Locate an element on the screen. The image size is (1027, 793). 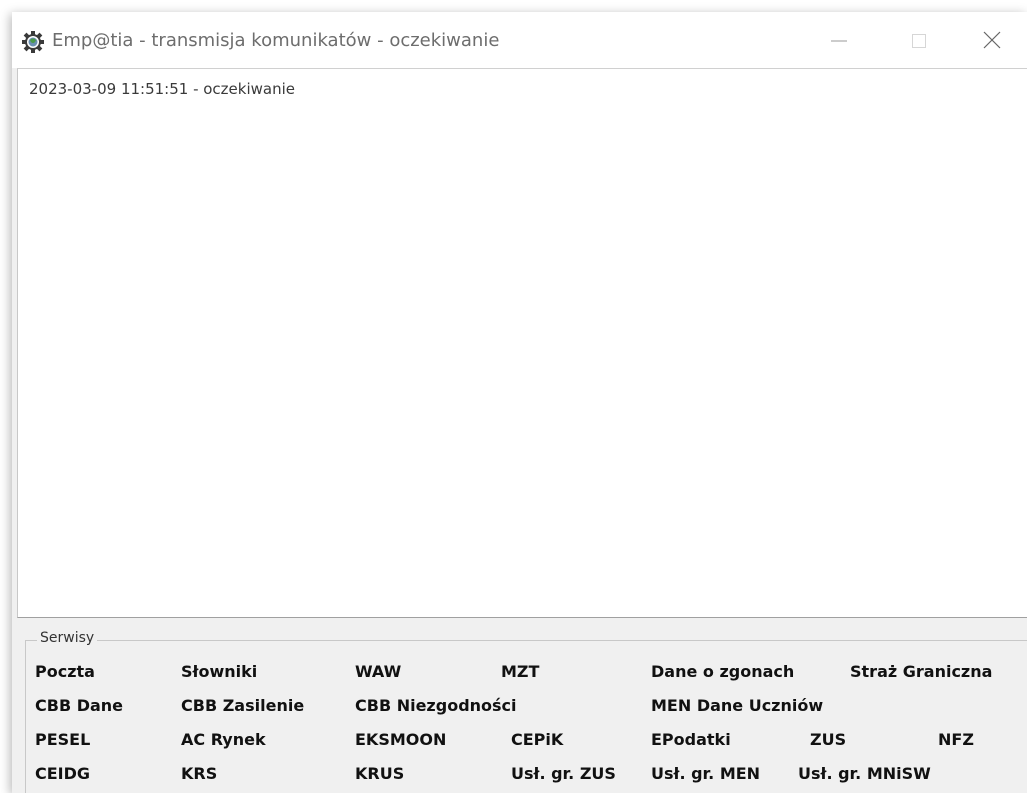
maximize-button is located at coordinates (919, 40).